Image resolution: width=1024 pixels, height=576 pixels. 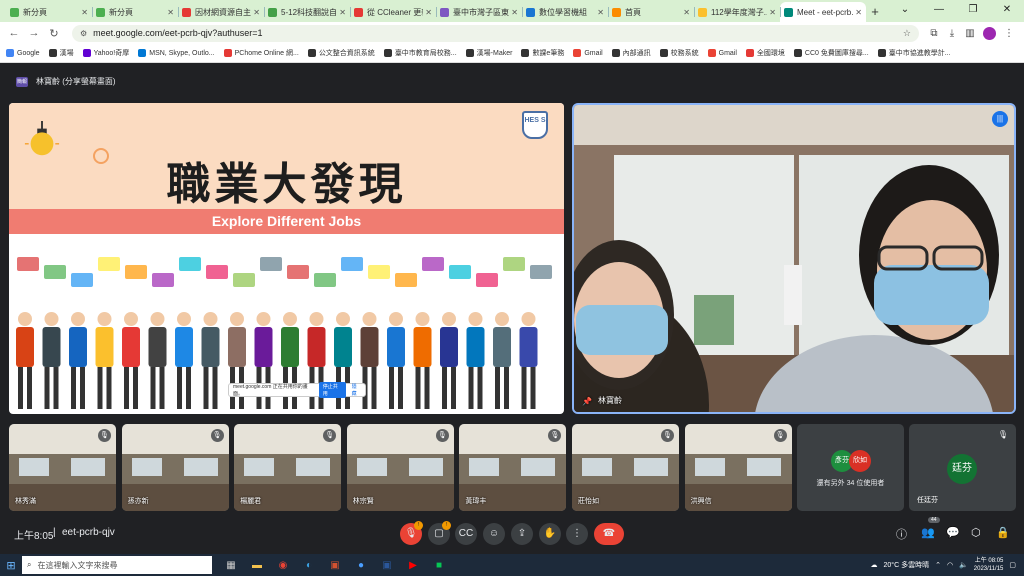 What do you see at coordinates (1012, 565) in the screenshot?
I see `notification-icon: ▢` at bounding box center [1012, 565].